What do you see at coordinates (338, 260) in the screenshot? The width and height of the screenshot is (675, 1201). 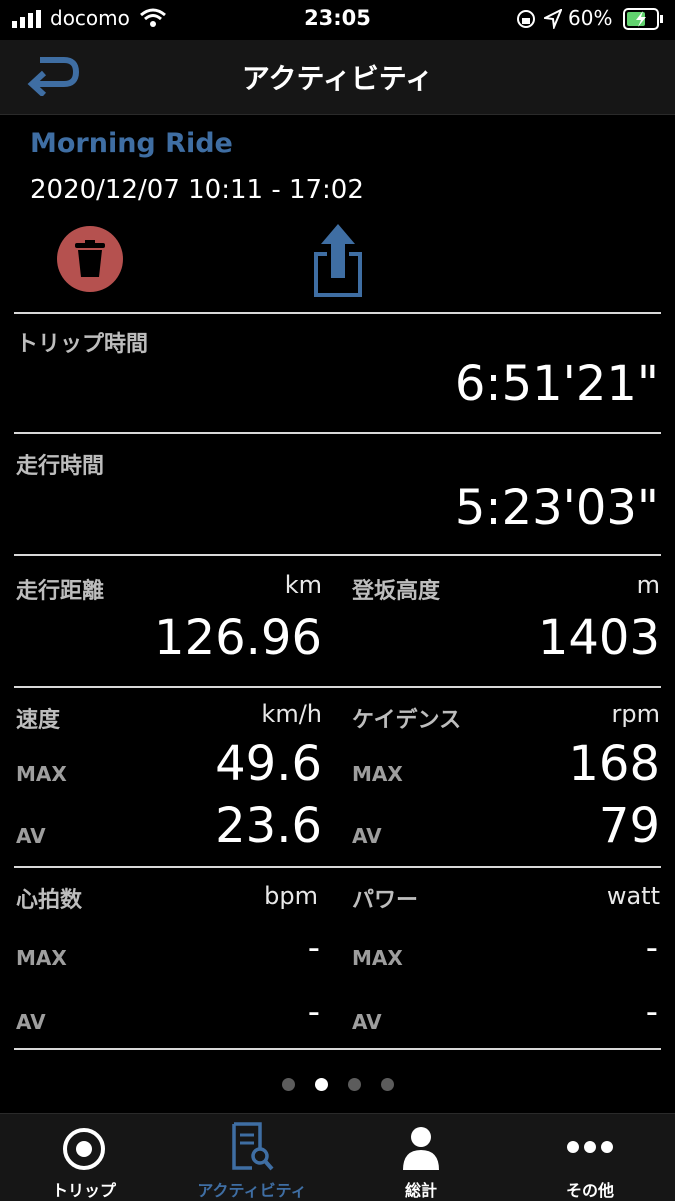 I see `share-icon` at bounding box center [338, 260].